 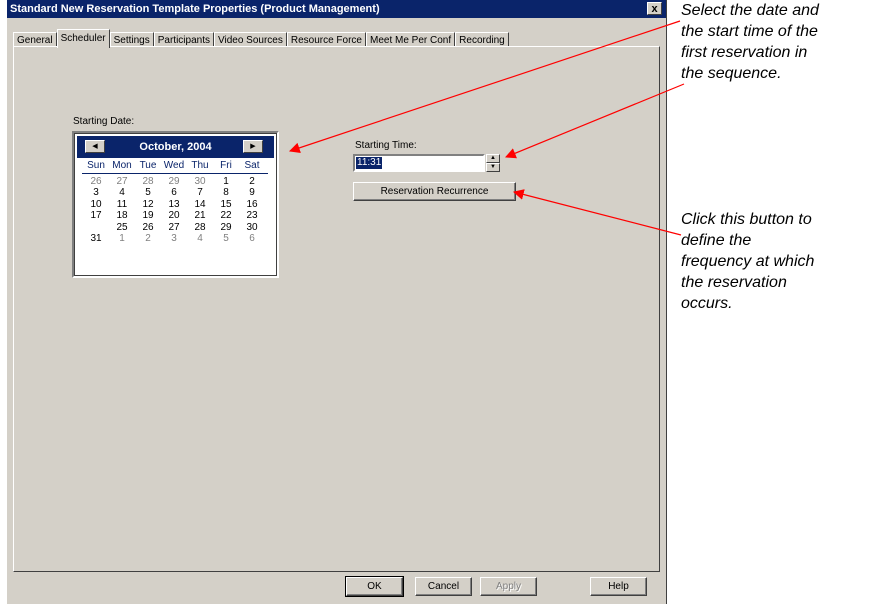 I want to click on tab-scheduler: Scheduler, so click(x=83, y=38).